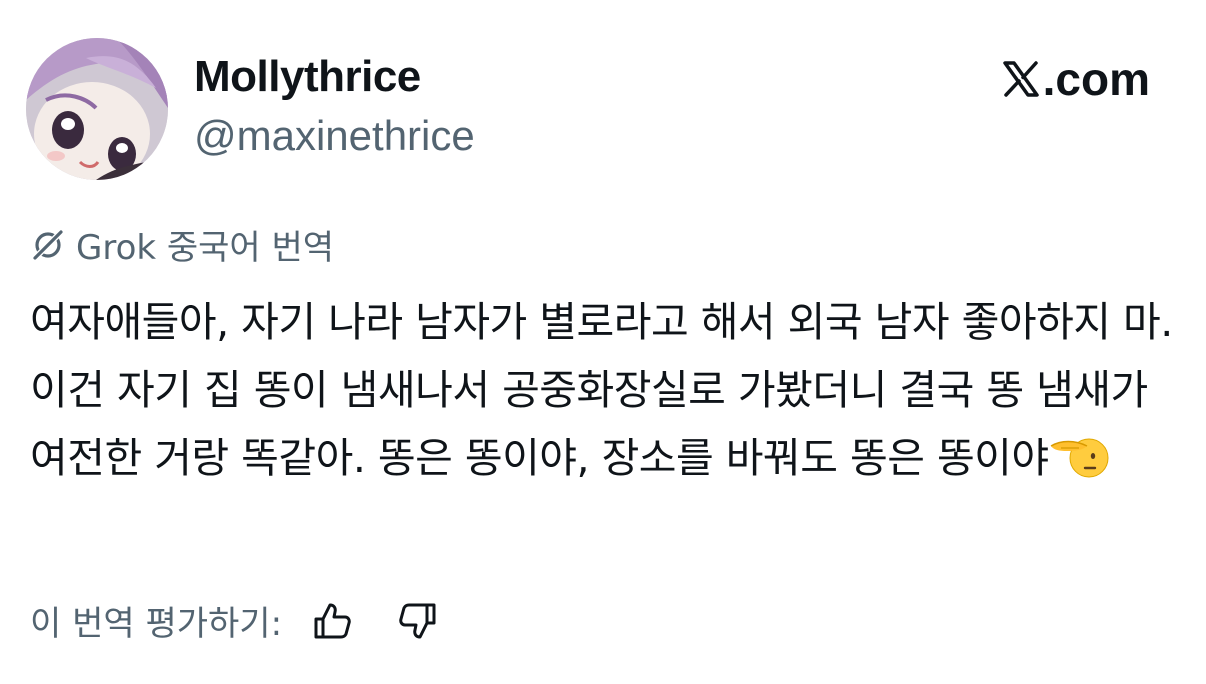  Describe the element at coordinates (205, 248) in the screenshot. I see `translation-label: Grok 중국어 번역` at that location.